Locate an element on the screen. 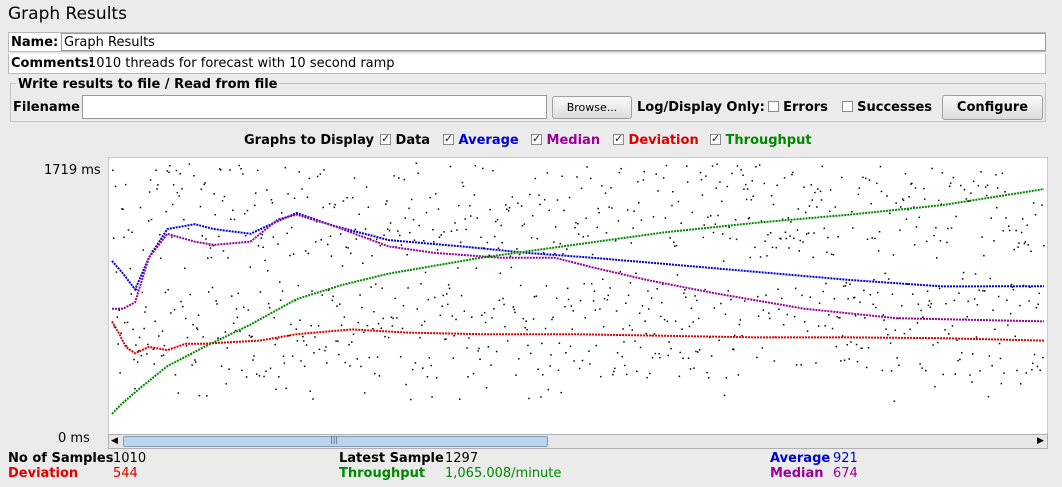  scroll-right-icon: ▶ is located at coordinates (1040, 441).